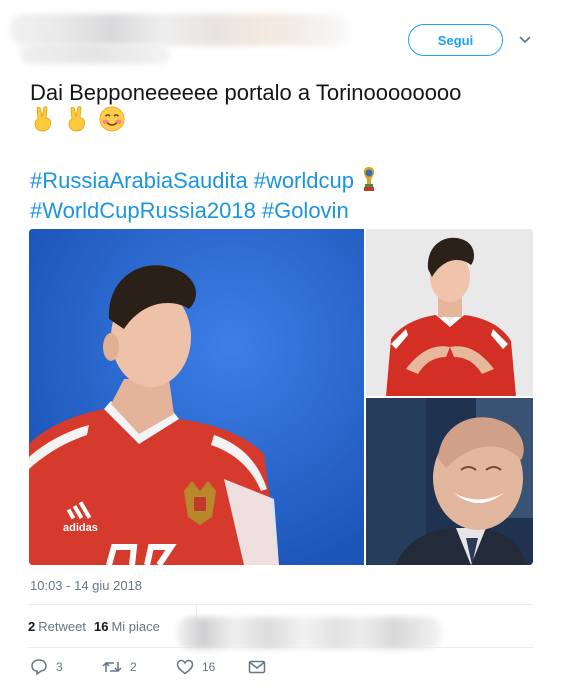  Describe the element at coordinates (209, 667) in the screenshot. I see `like-count: 16` at that location.